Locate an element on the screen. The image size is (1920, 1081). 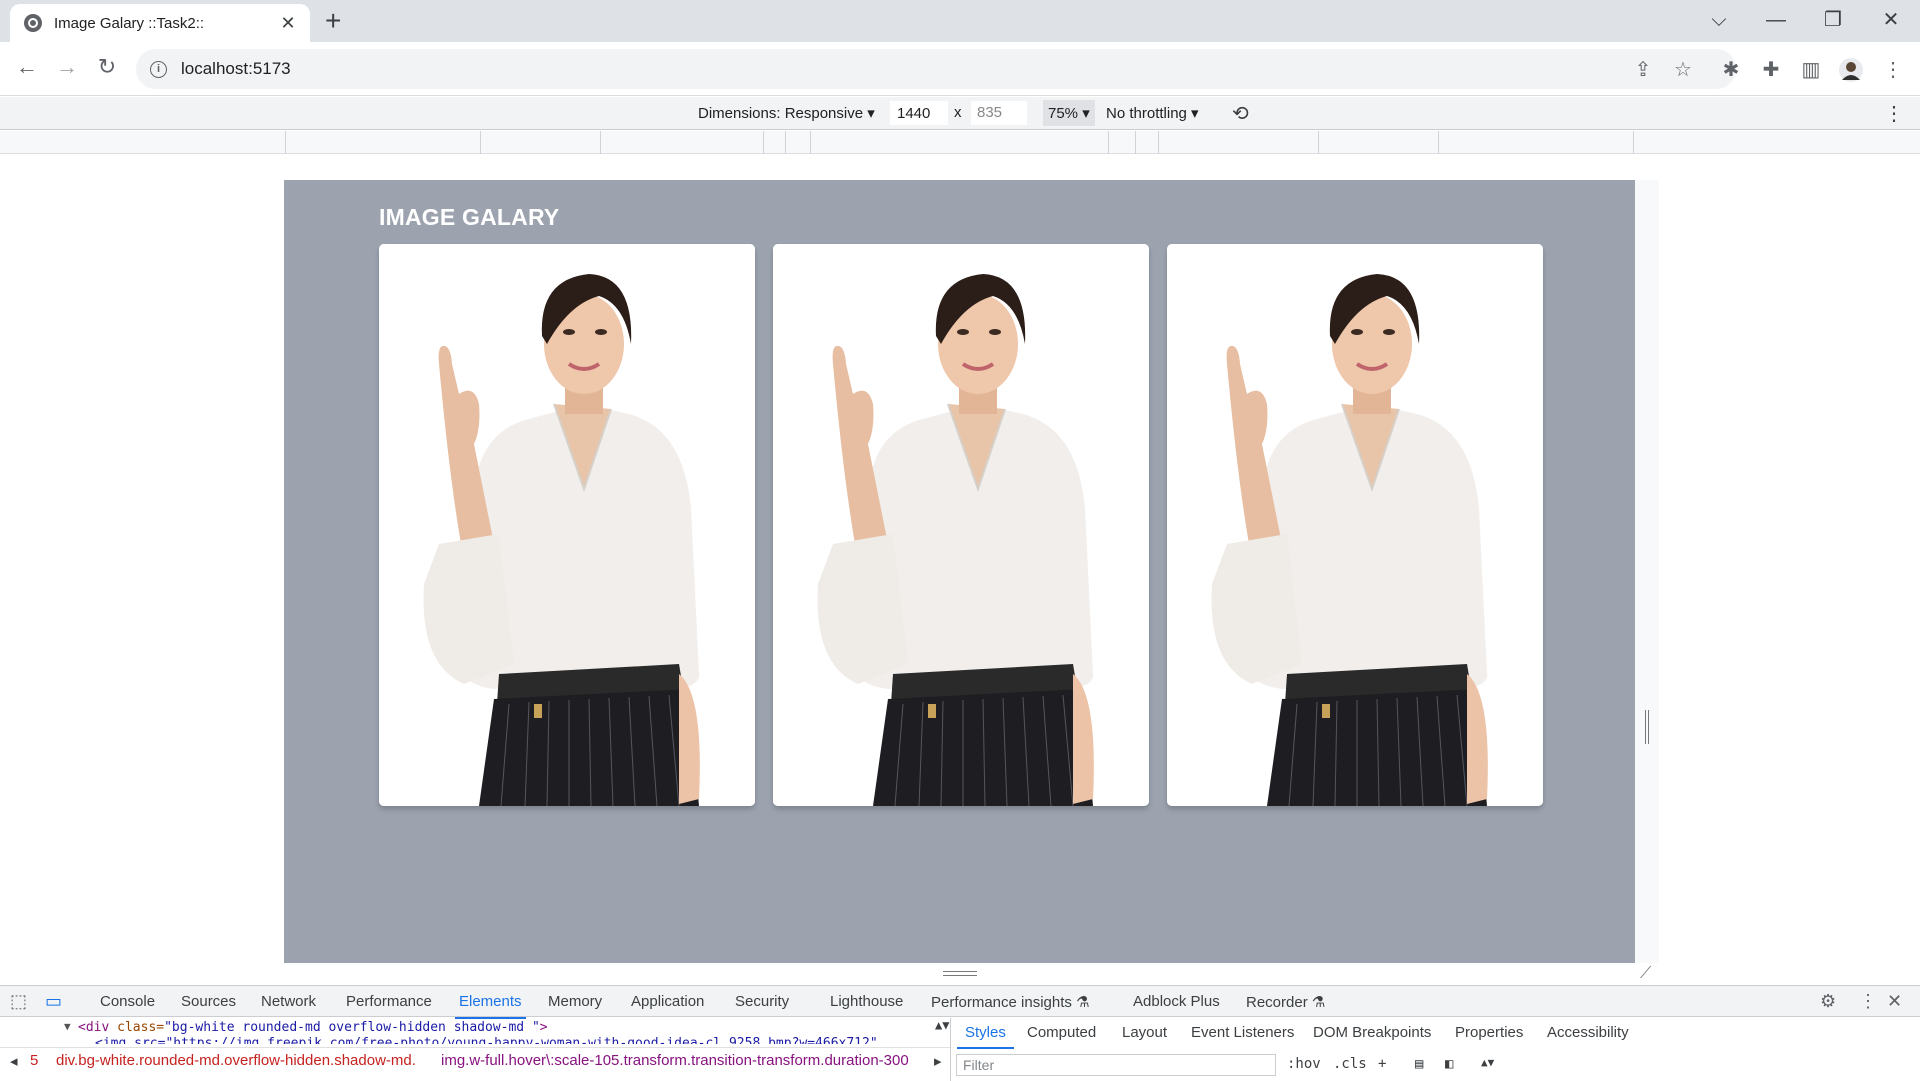
viewport-resize-handle-right is located at coordinates (1647, 727).